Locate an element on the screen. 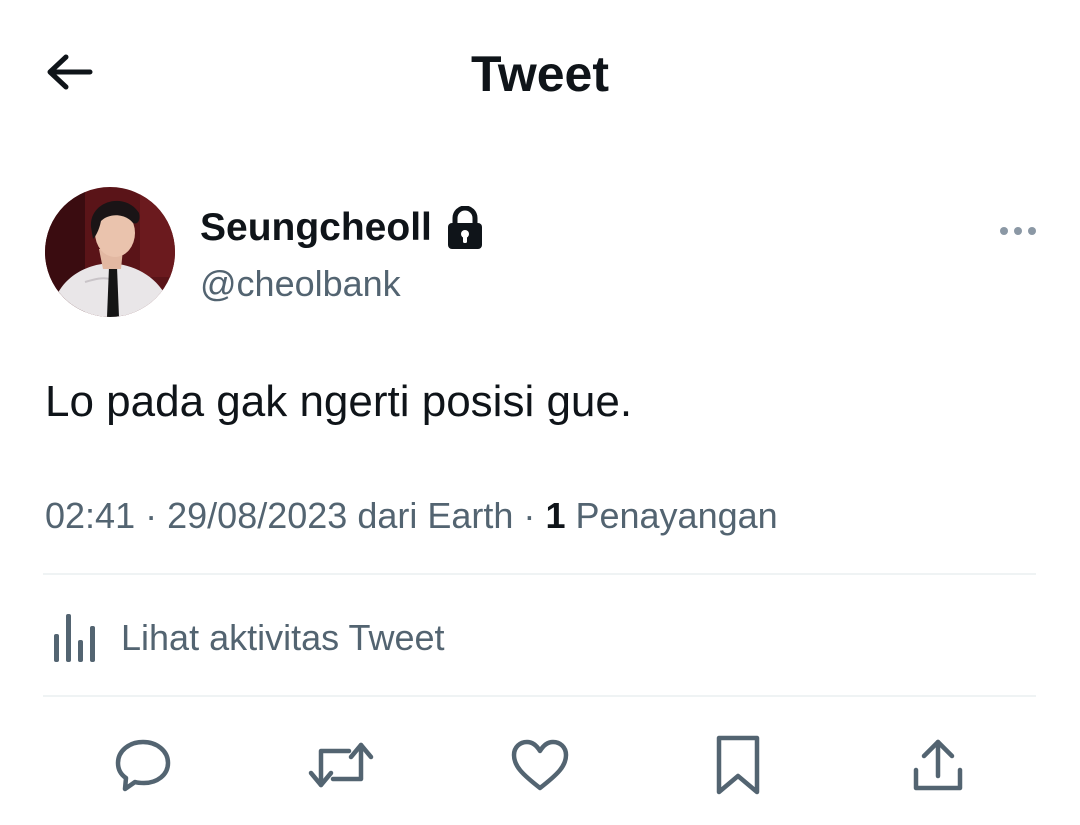 This screenshot has width=1080, height=825. like-button is located at coordinates (540, 765).